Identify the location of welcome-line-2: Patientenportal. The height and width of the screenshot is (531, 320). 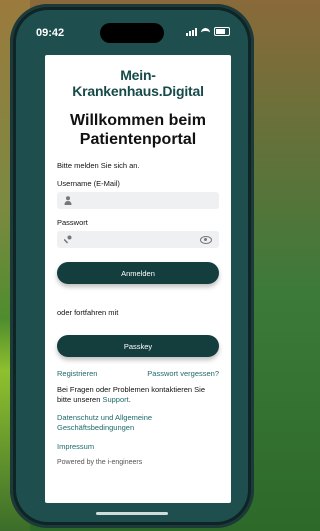
(138, 139).